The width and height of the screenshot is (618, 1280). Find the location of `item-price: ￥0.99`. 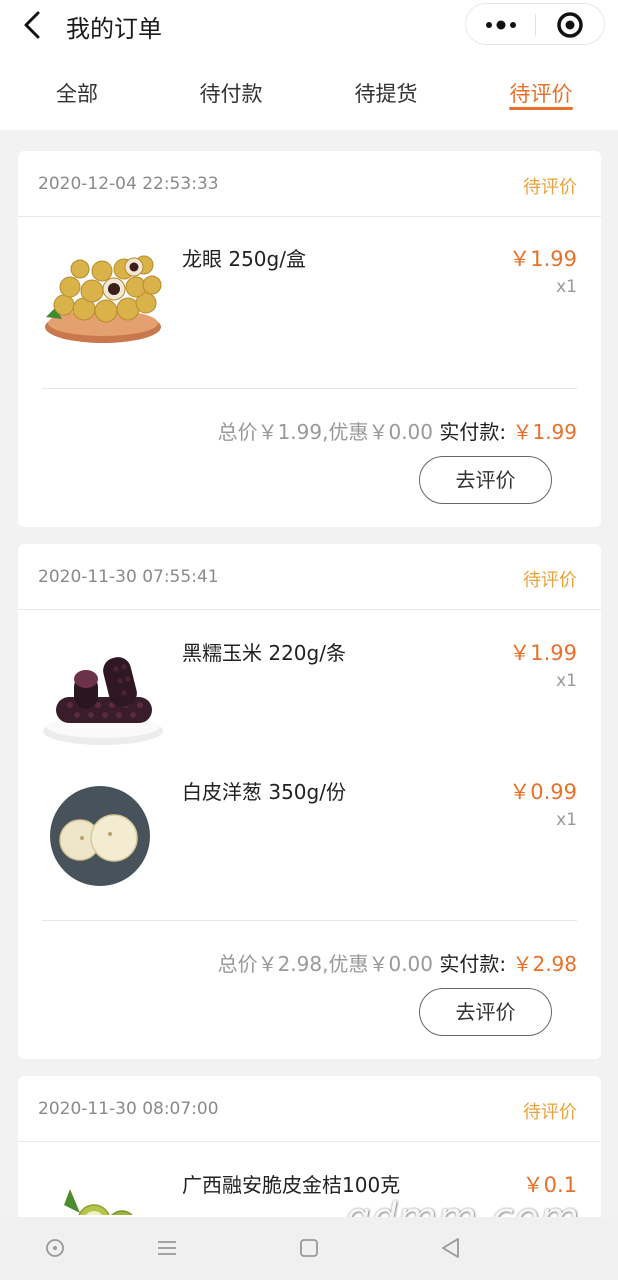

item-price: ￥0.99 is located at coordinates (543, 792).